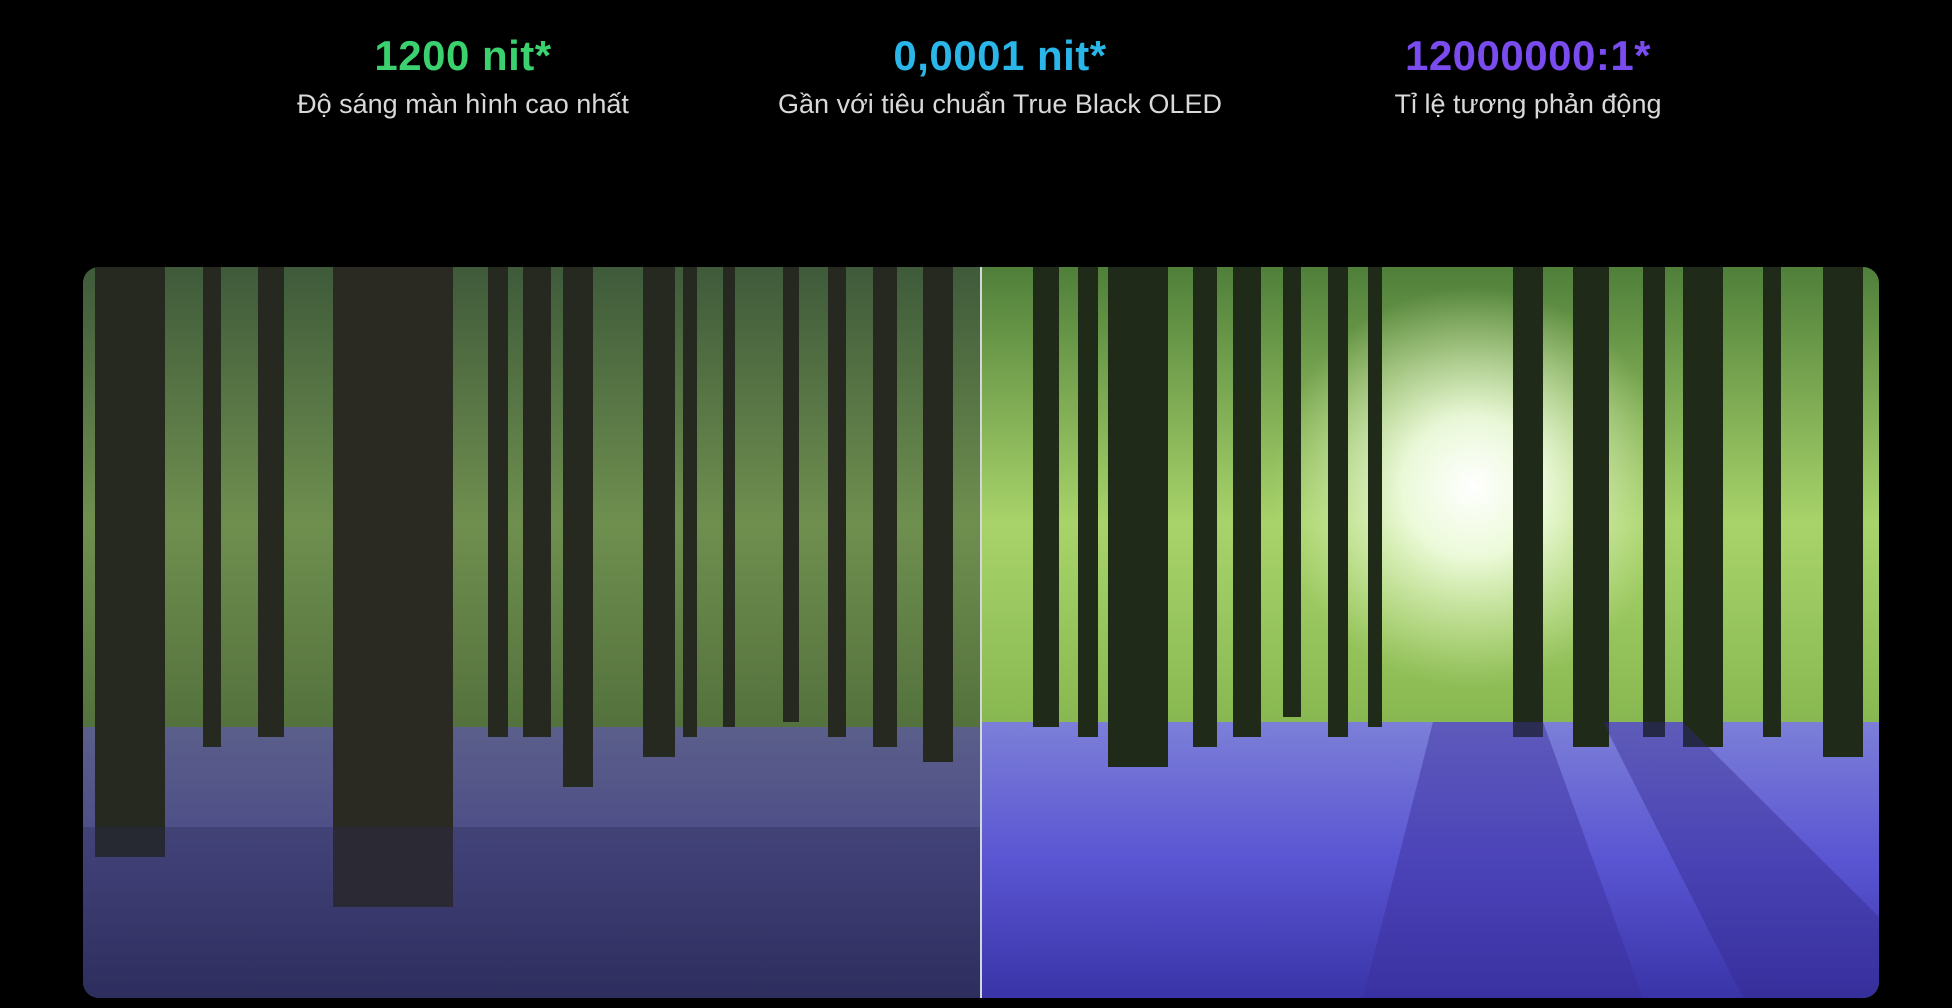 The height and width of the screenshot is (1008, 1952). What do you see at coordinates (1000, 55) in the screenshot?
I see `stat-value: 0,0001 nit*` at bounding box center [1000, 55].